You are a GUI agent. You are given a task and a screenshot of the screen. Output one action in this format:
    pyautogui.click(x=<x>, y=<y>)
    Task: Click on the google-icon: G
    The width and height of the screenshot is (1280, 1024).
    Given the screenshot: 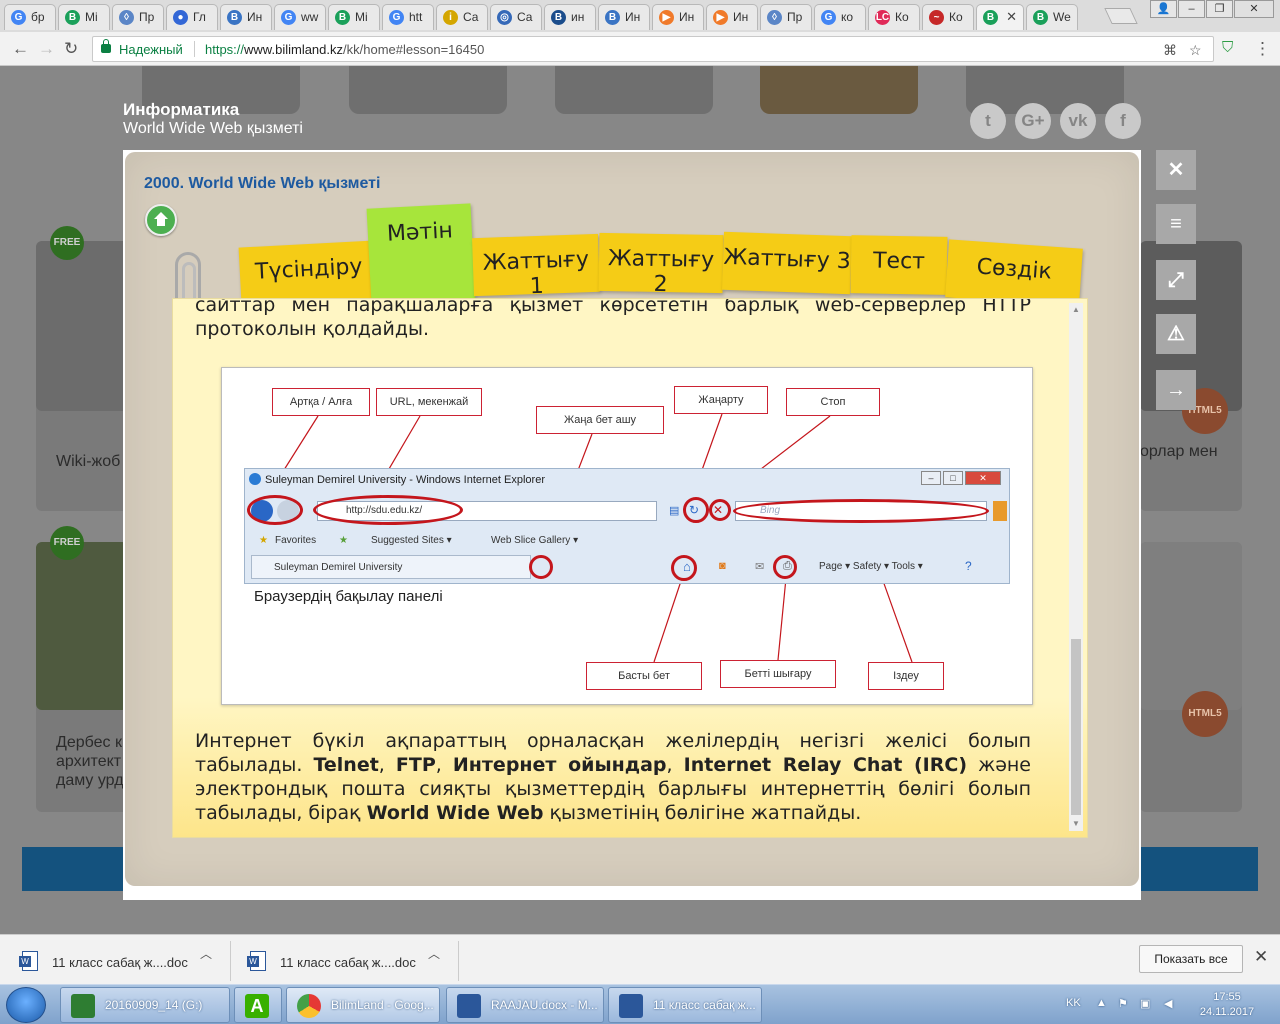 What is the action you would take?
    pyautogui.click(x=396, y=17)
    